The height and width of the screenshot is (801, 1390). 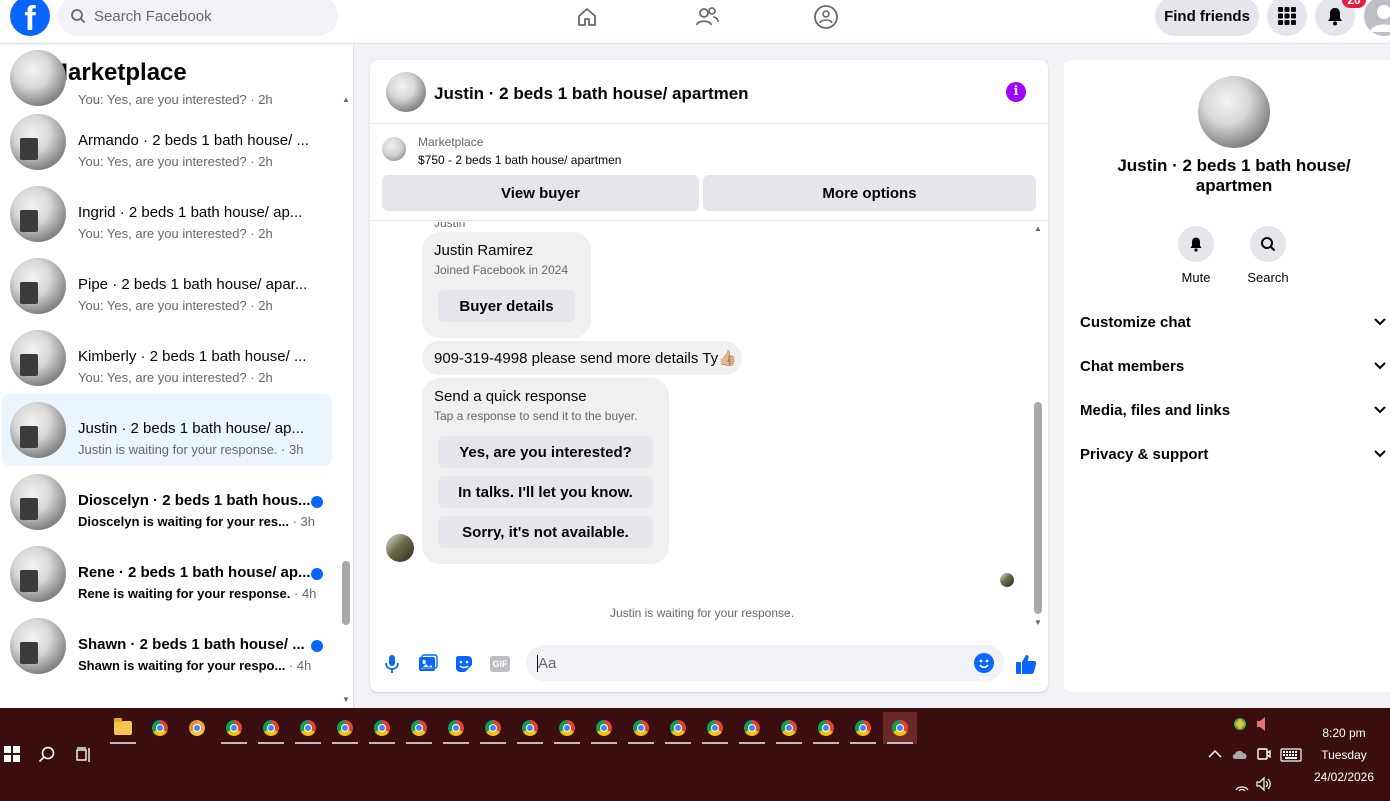 What do you see at coordinates (869, 193) in the screenshot?
I see `more-options-button: More options` at bounding box center [869, 193].